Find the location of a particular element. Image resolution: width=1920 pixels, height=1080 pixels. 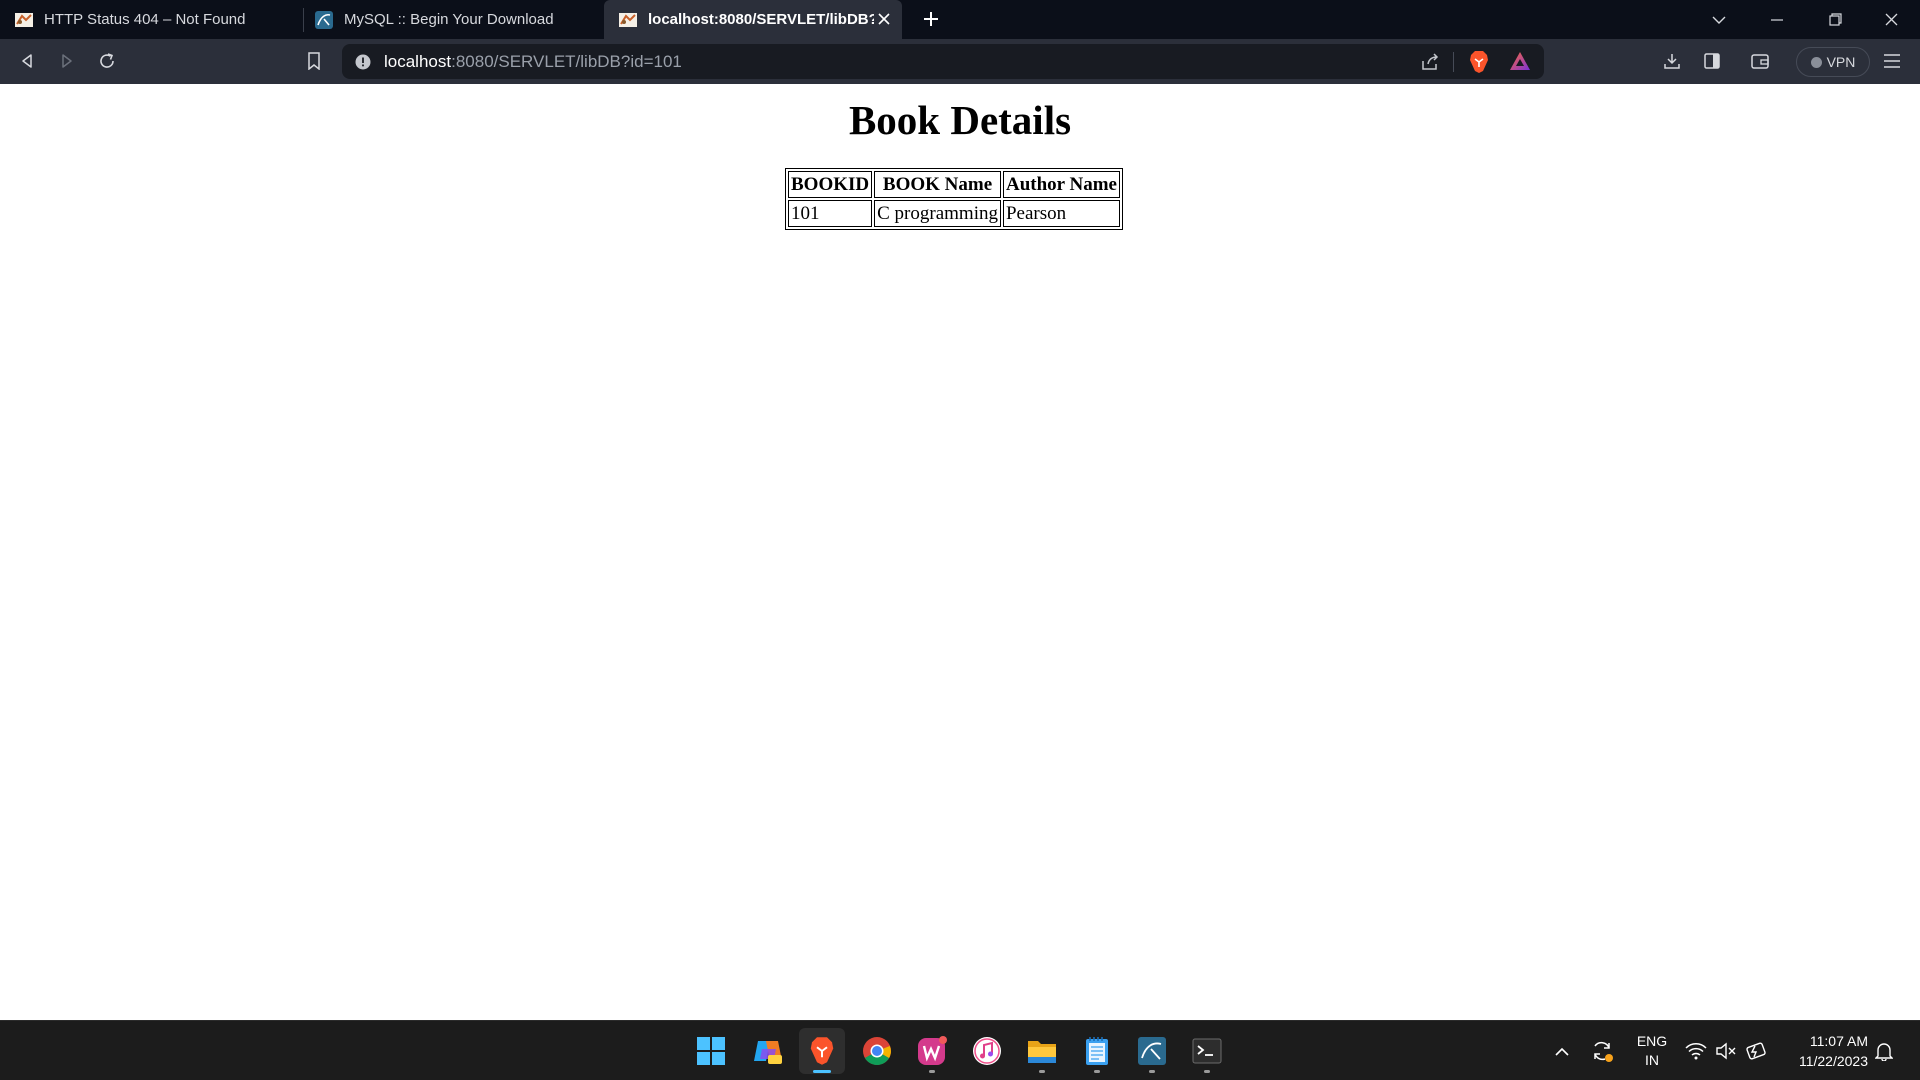

input-language-indicator: ENG IN is located at coordinates (1652, 1051).